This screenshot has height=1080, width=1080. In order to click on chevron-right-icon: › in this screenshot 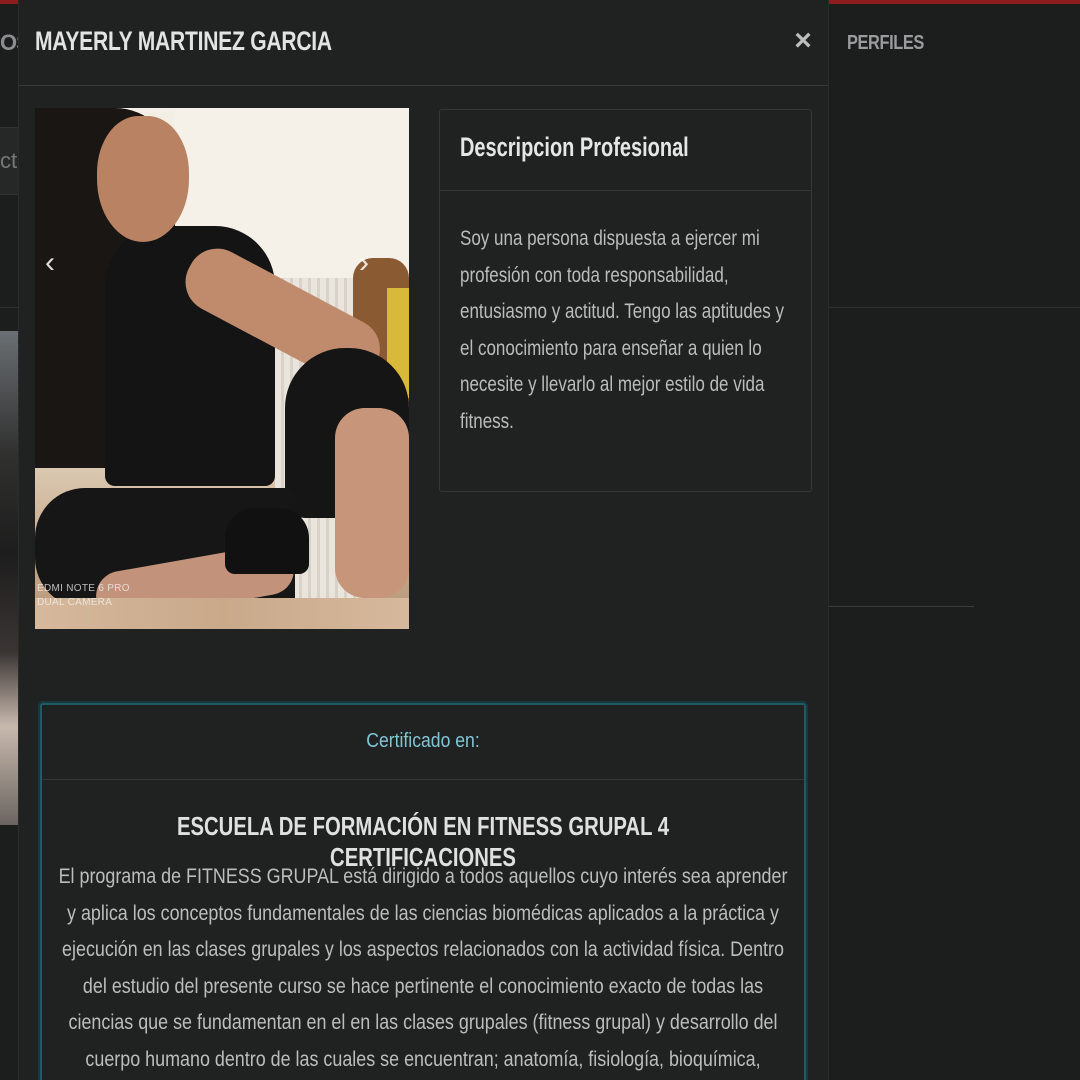, I will do `click(364, 263)`.